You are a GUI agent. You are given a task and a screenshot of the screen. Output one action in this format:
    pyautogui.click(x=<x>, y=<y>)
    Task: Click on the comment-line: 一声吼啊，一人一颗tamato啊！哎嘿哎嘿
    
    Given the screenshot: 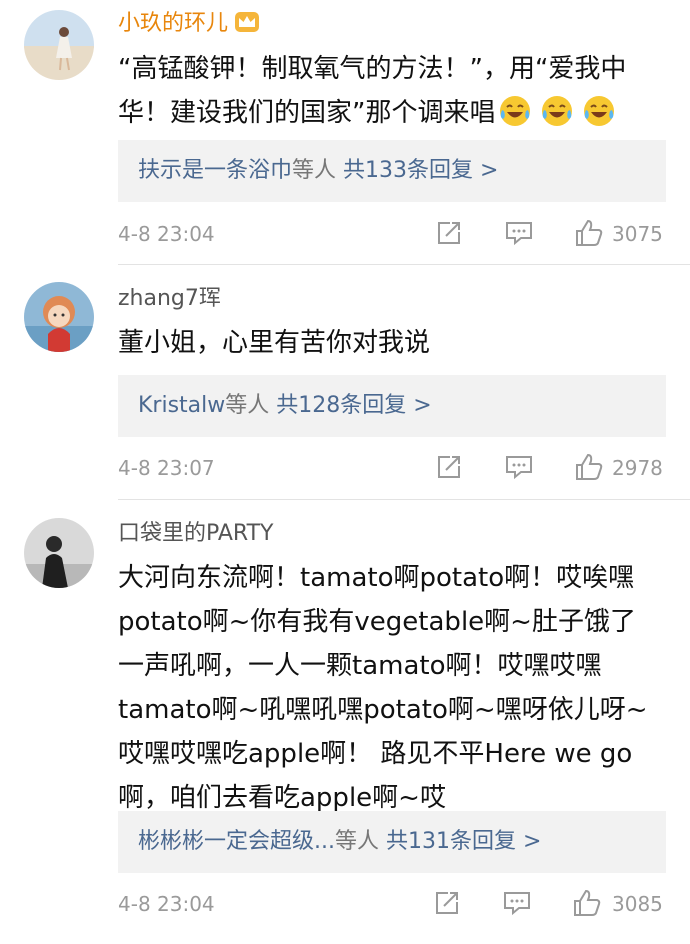 What is the action you would take?
    pyautogui.click(x=360, y=666)
    